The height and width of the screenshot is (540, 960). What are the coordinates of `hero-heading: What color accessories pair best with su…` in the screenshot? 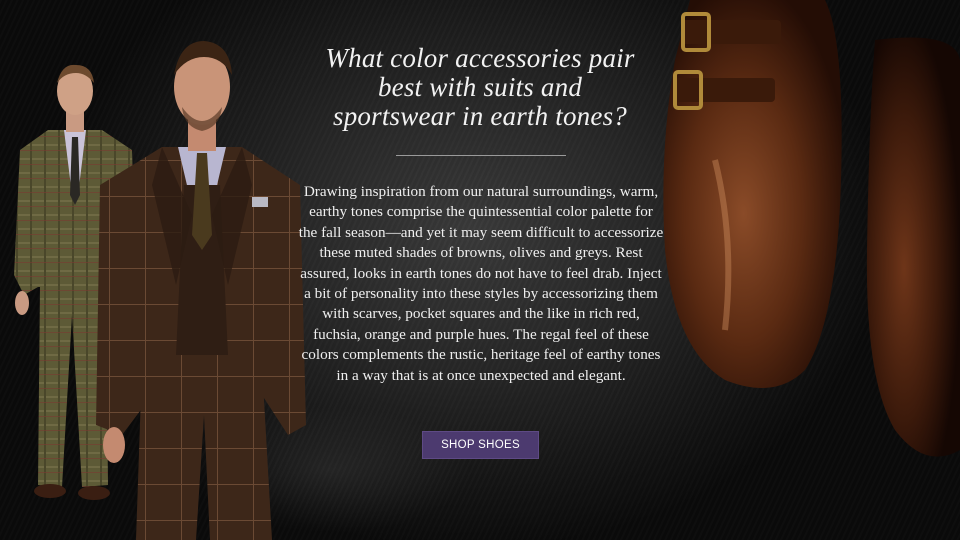 It's located at (480, 87).